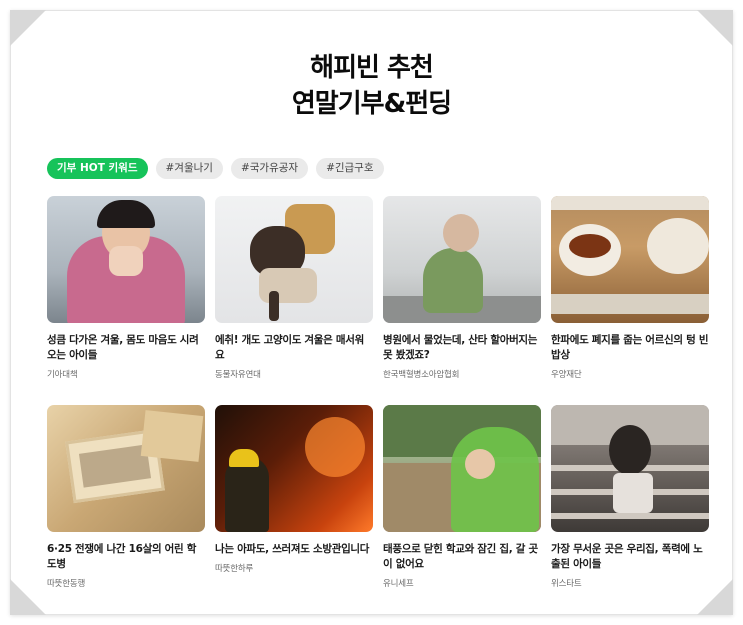 The image size is (743, 625). I want to click on campaign-card: 한파에도 폐지를 줍는 어르신의 텅 빈 밥상 우양재단, so click(630, 288).